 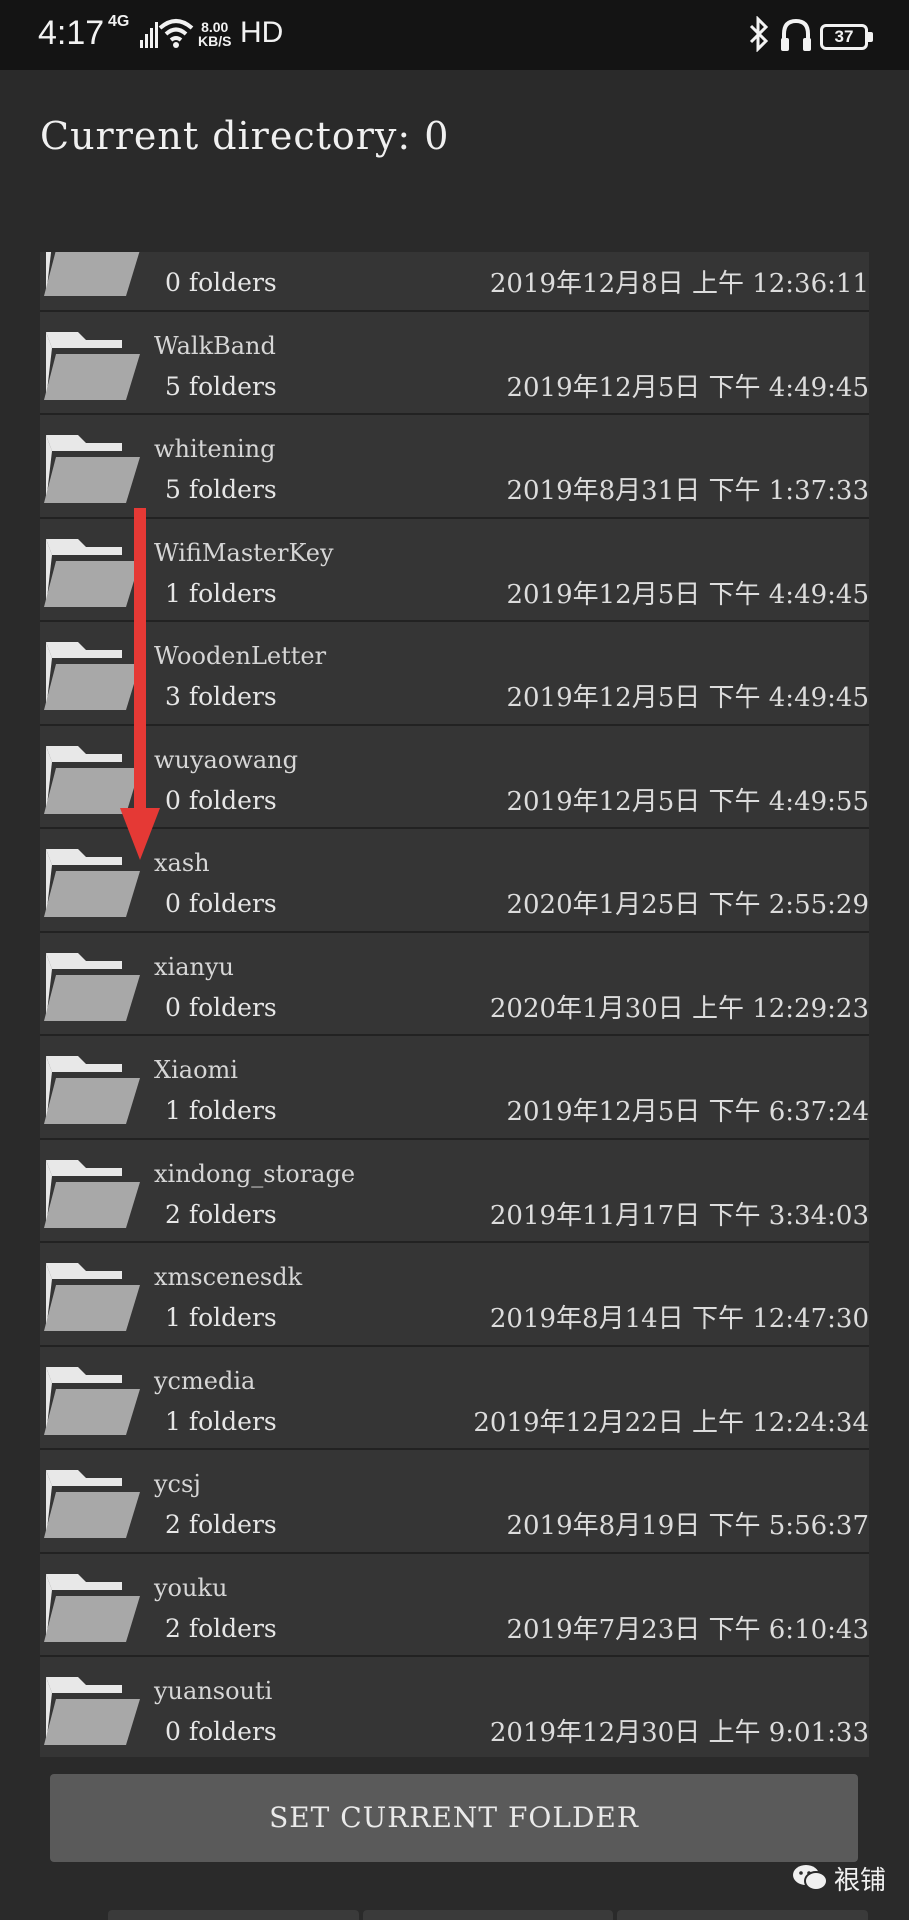 I want to click on folder-row: xianyu 0 folders 2020年1月30日 上午 12:29:23, so click(x=454, y=984).